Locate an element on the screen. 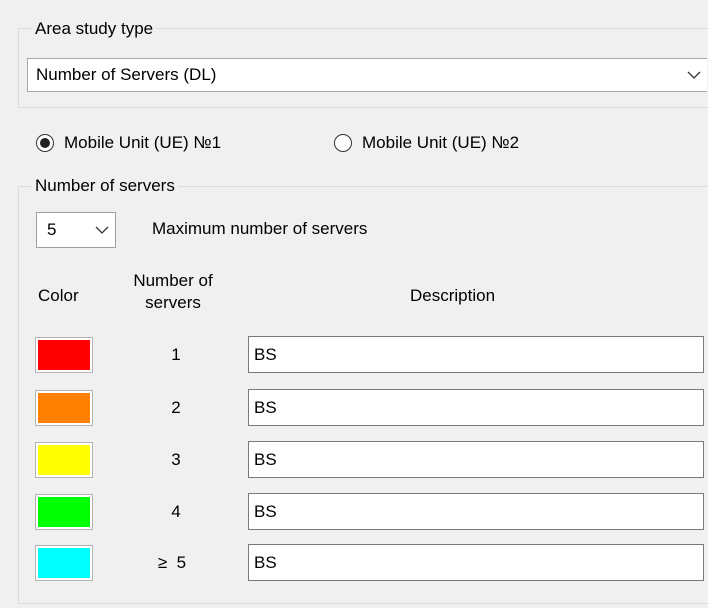 The width and height of the screenshot is (708, 608). area-study-value: Number of Servers (DL) is located at coordinates (126, 74).